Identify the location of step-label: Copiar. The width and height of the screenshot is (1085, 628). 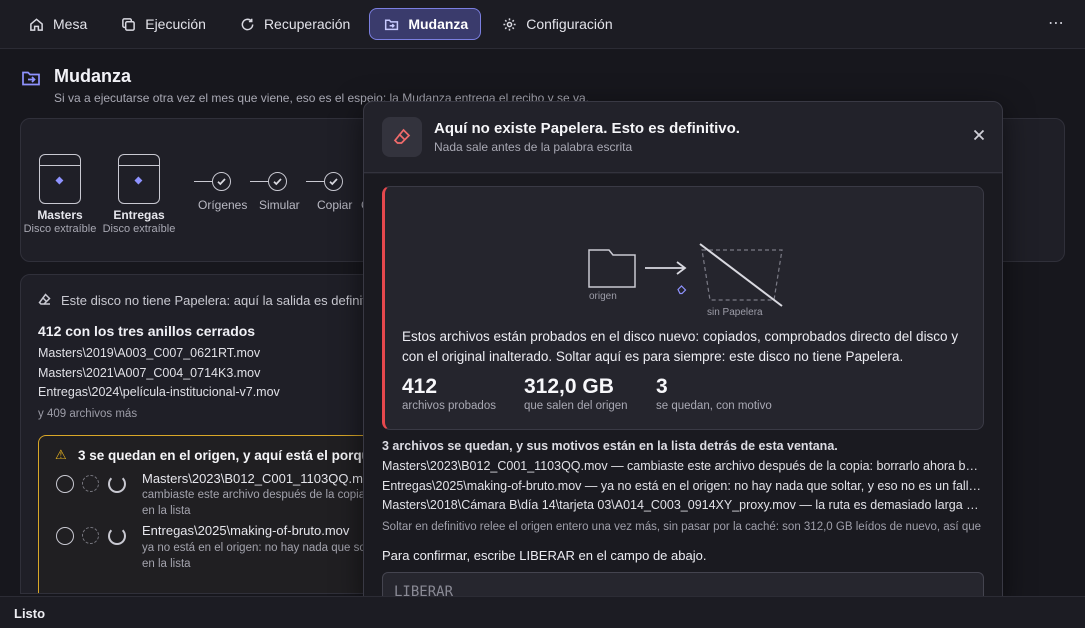
(335, 205).